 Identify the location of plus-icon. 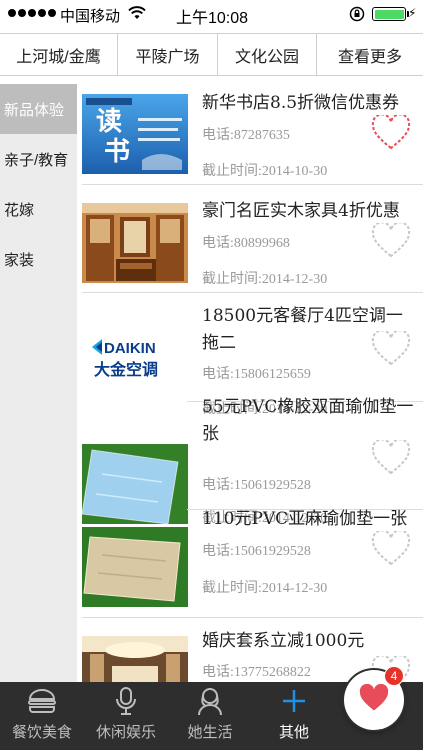
(294, 701).